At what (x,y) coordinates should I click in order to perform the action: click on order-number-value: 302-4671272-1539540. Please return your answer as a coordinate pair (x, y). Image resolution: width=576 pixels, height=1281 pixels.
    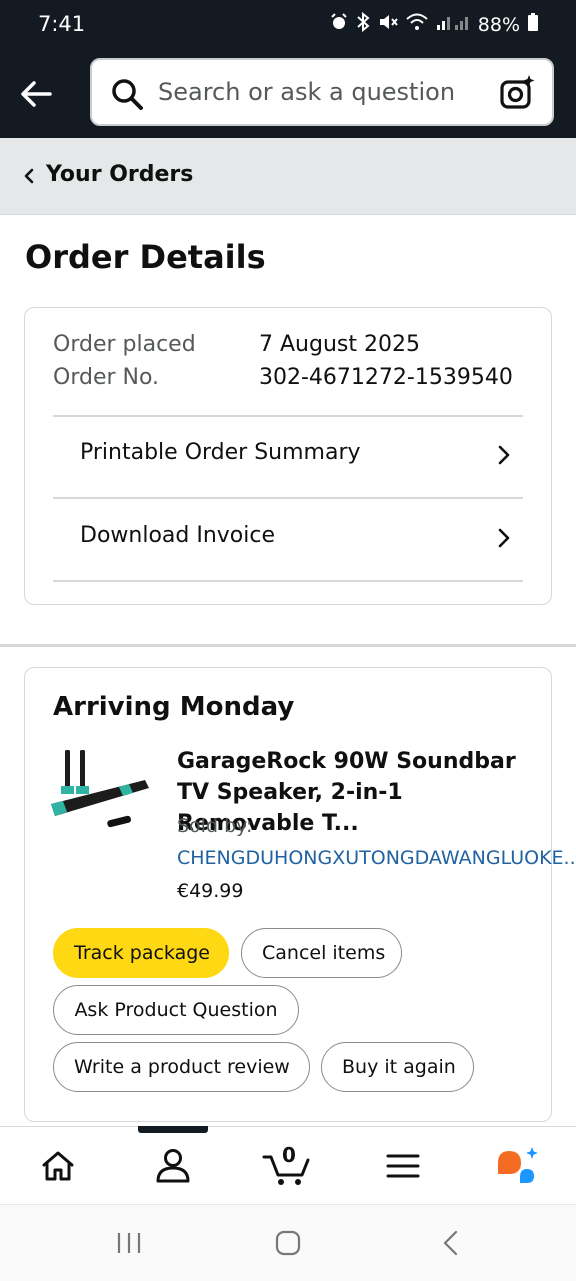
    Looking at the image, I should click on (386, 377).